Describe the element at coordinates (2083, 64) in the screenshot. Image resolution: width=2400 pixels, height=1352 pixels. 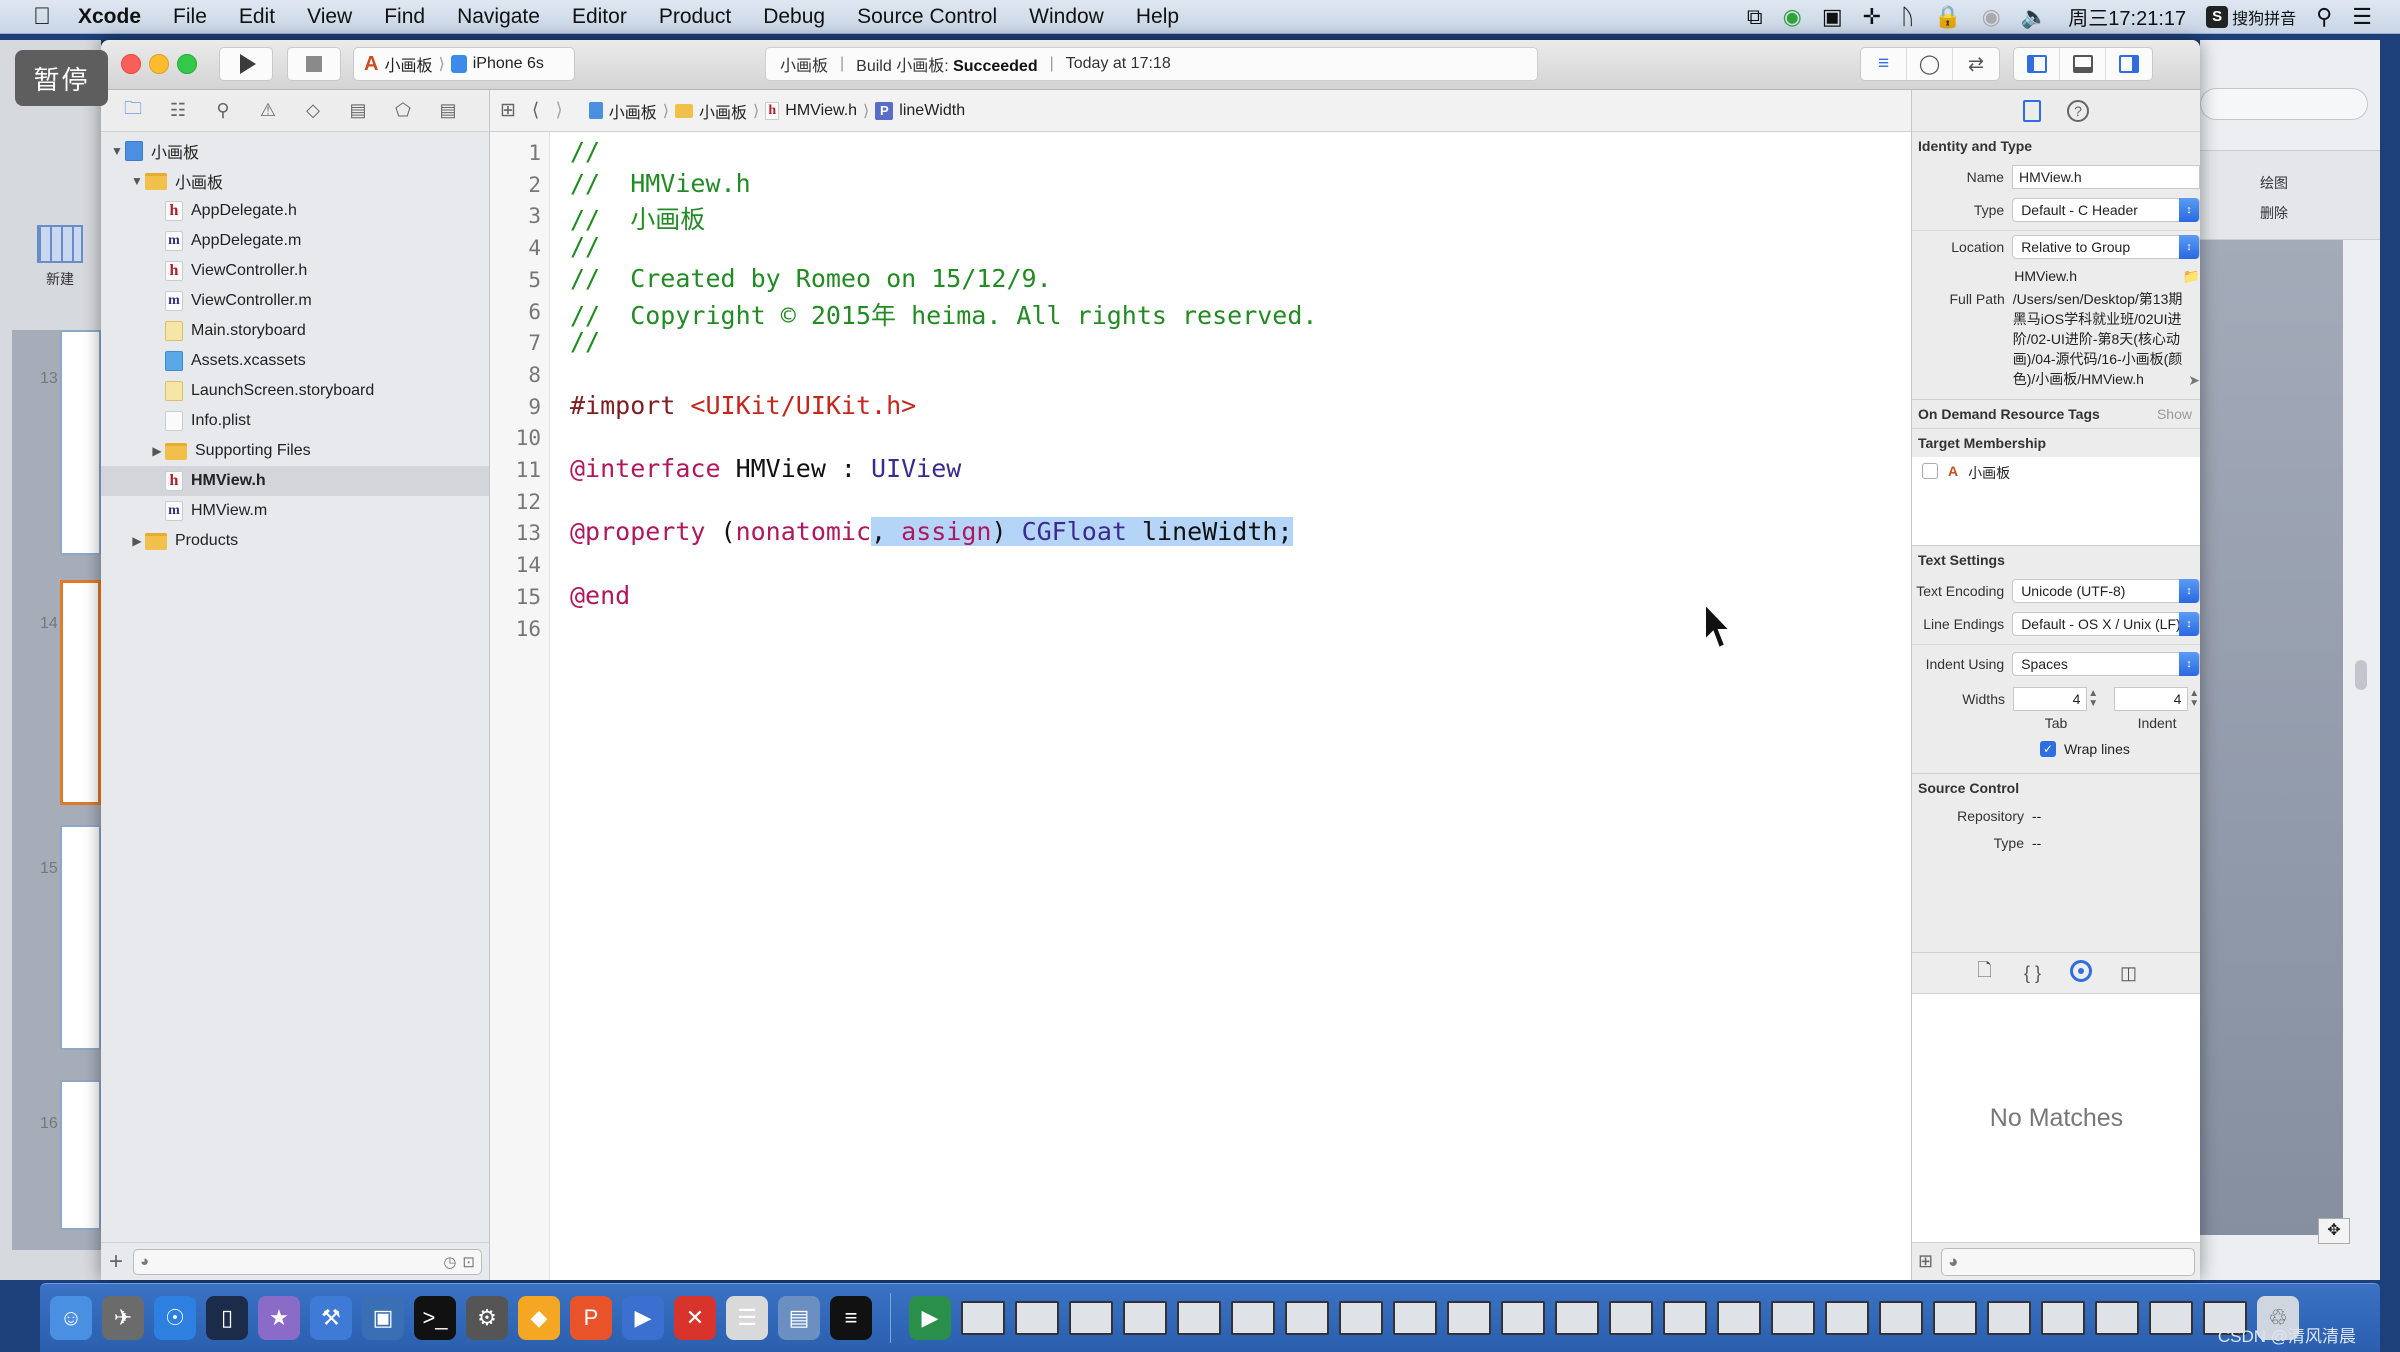
I see `toggle-debug-area-button` at that location.